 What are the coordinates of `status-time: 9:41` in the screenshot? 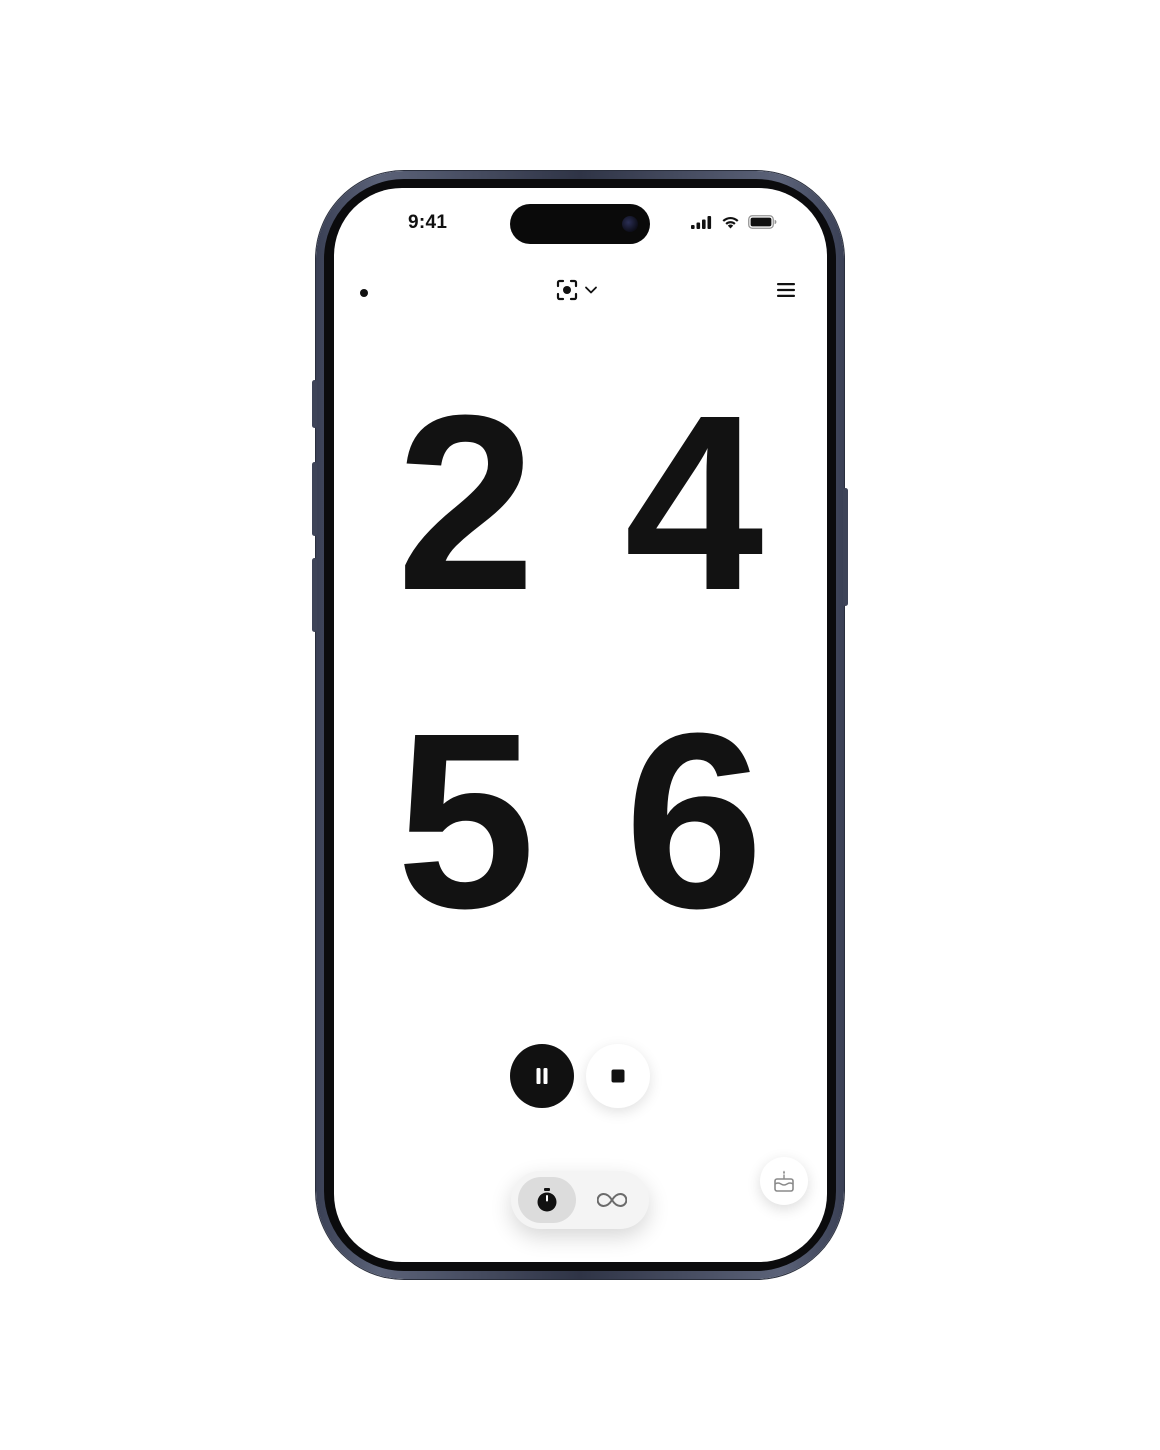 It's located at (428, 222).